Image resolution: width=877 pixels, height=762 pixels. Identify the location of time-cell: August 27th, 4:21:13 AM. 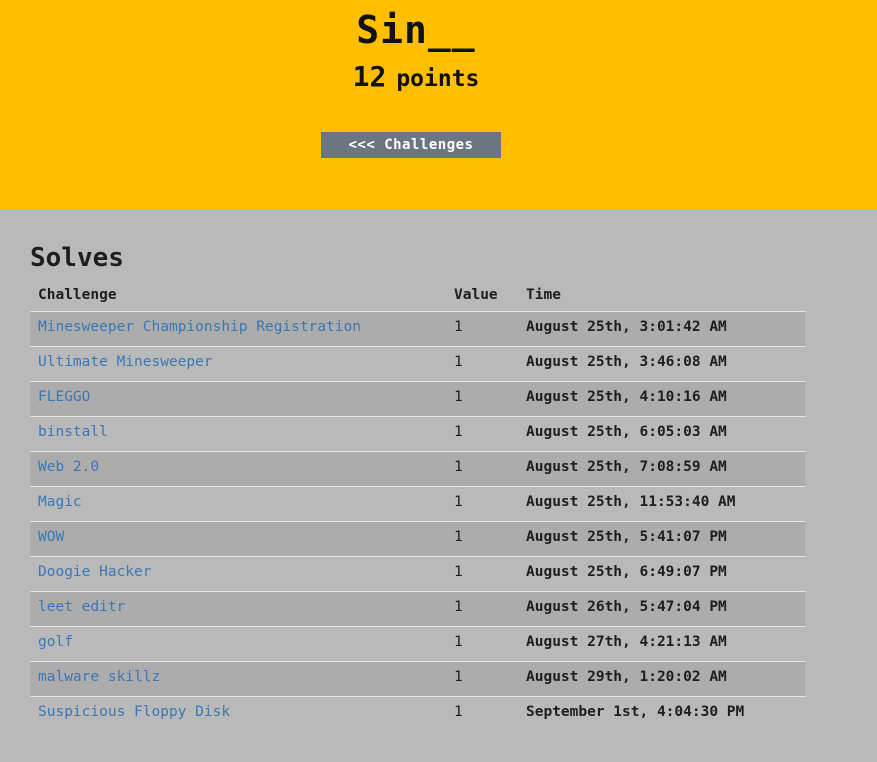
(661, 644).